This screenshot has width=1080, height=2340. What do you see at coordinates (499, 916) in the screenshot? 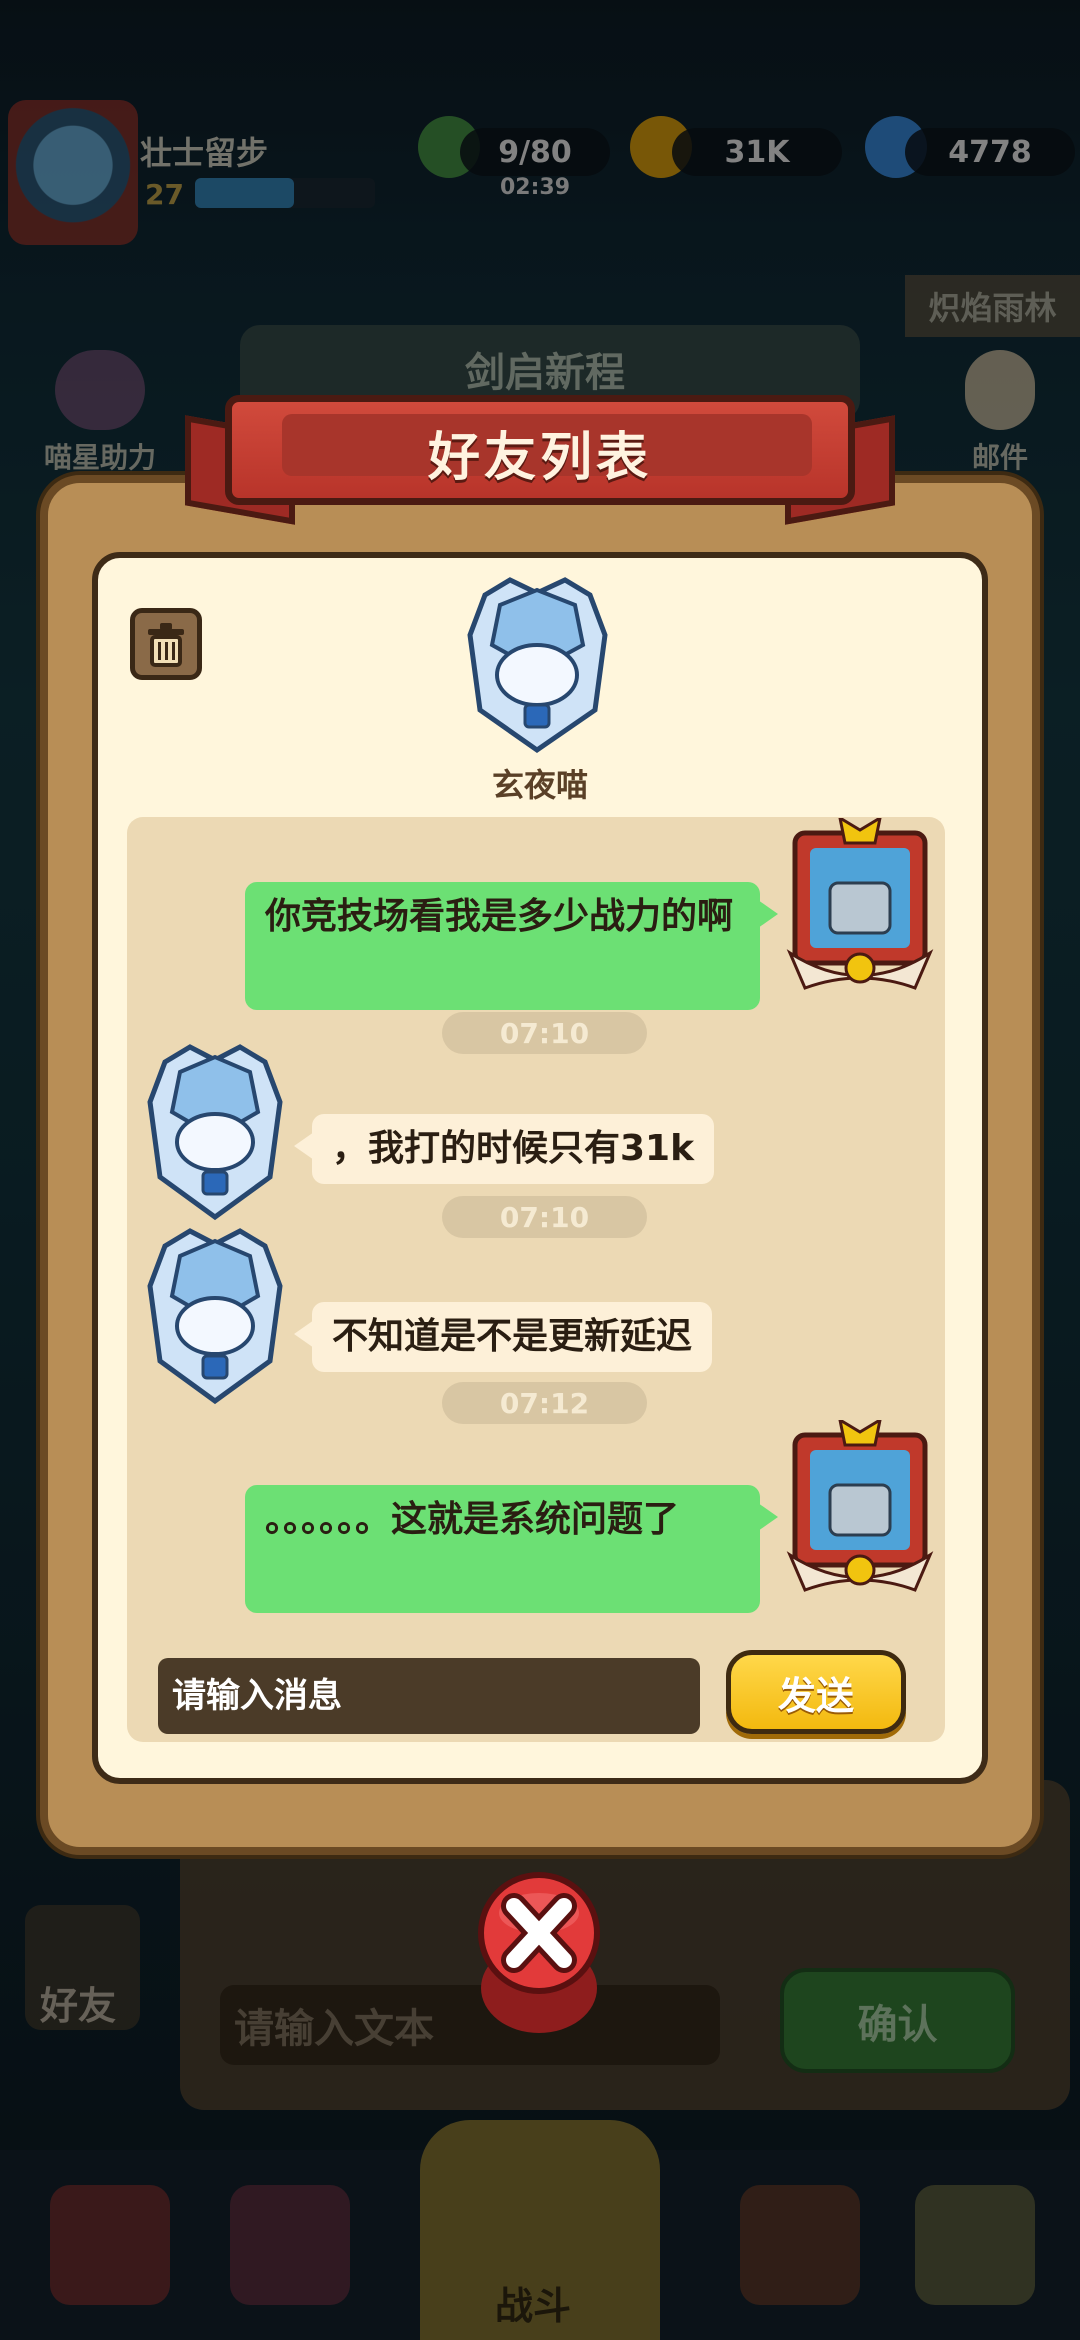
I see `message-text: 你竞技场看我是多少战力的啊` at bounding box center [499, 916].